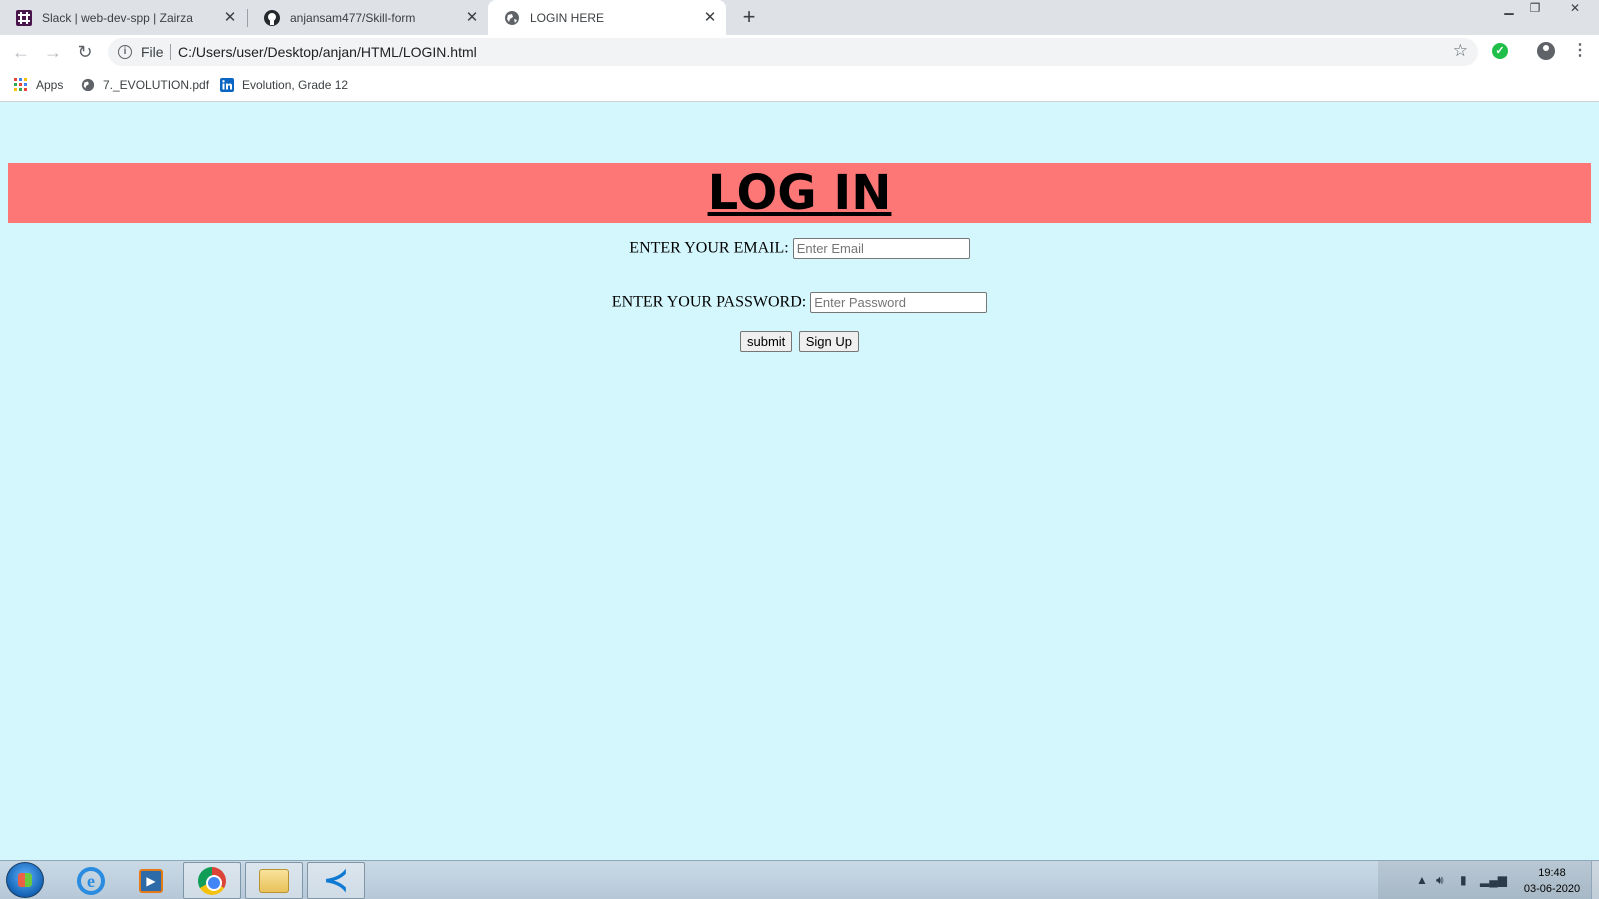 This screenshot has height=899, width=1599. What do you see at coordinates (828, 341) in the screenshot?
I see `sign-up-button: Sign Up` at bounding box center [828, 341].